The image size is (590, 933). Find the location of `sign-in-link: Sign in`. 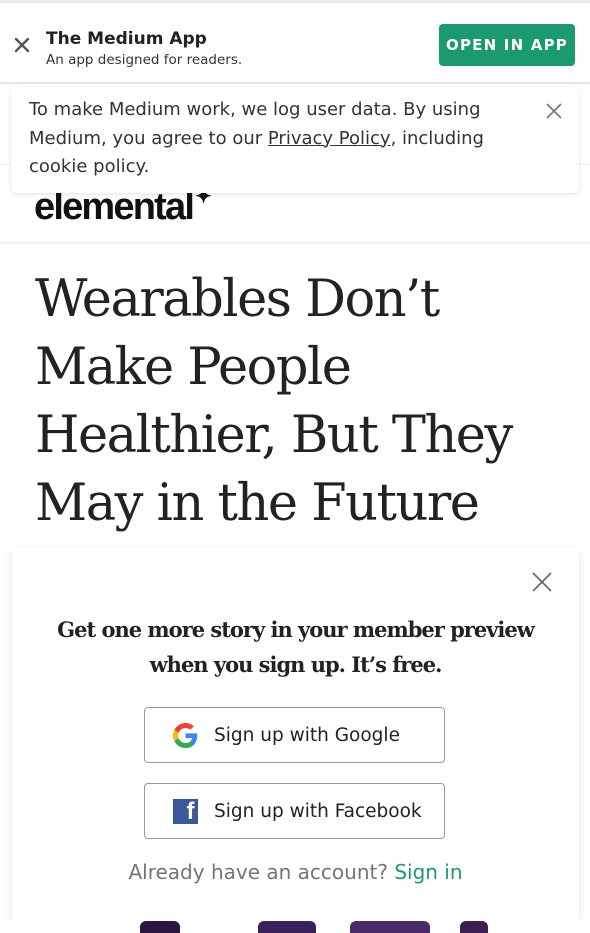

sign-in-link: Sign in is located at coordinates (428, 872).